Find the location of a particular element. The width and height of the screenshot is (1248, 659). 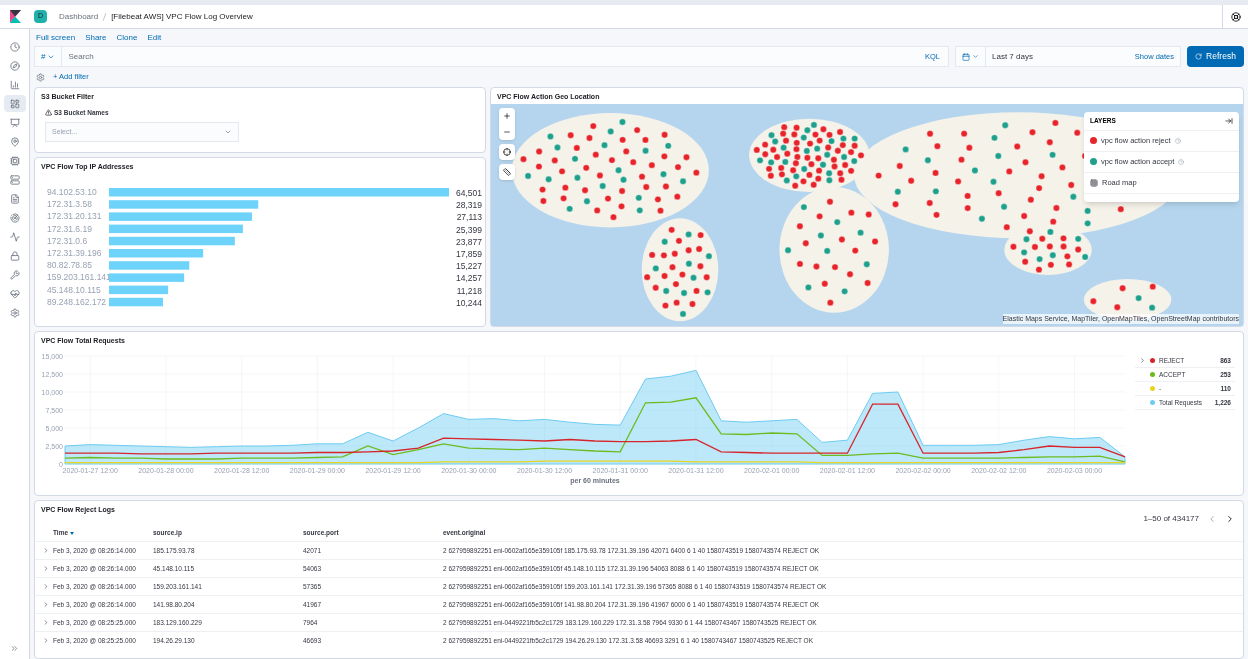

compass-icon is located at coordinates (14, 65).